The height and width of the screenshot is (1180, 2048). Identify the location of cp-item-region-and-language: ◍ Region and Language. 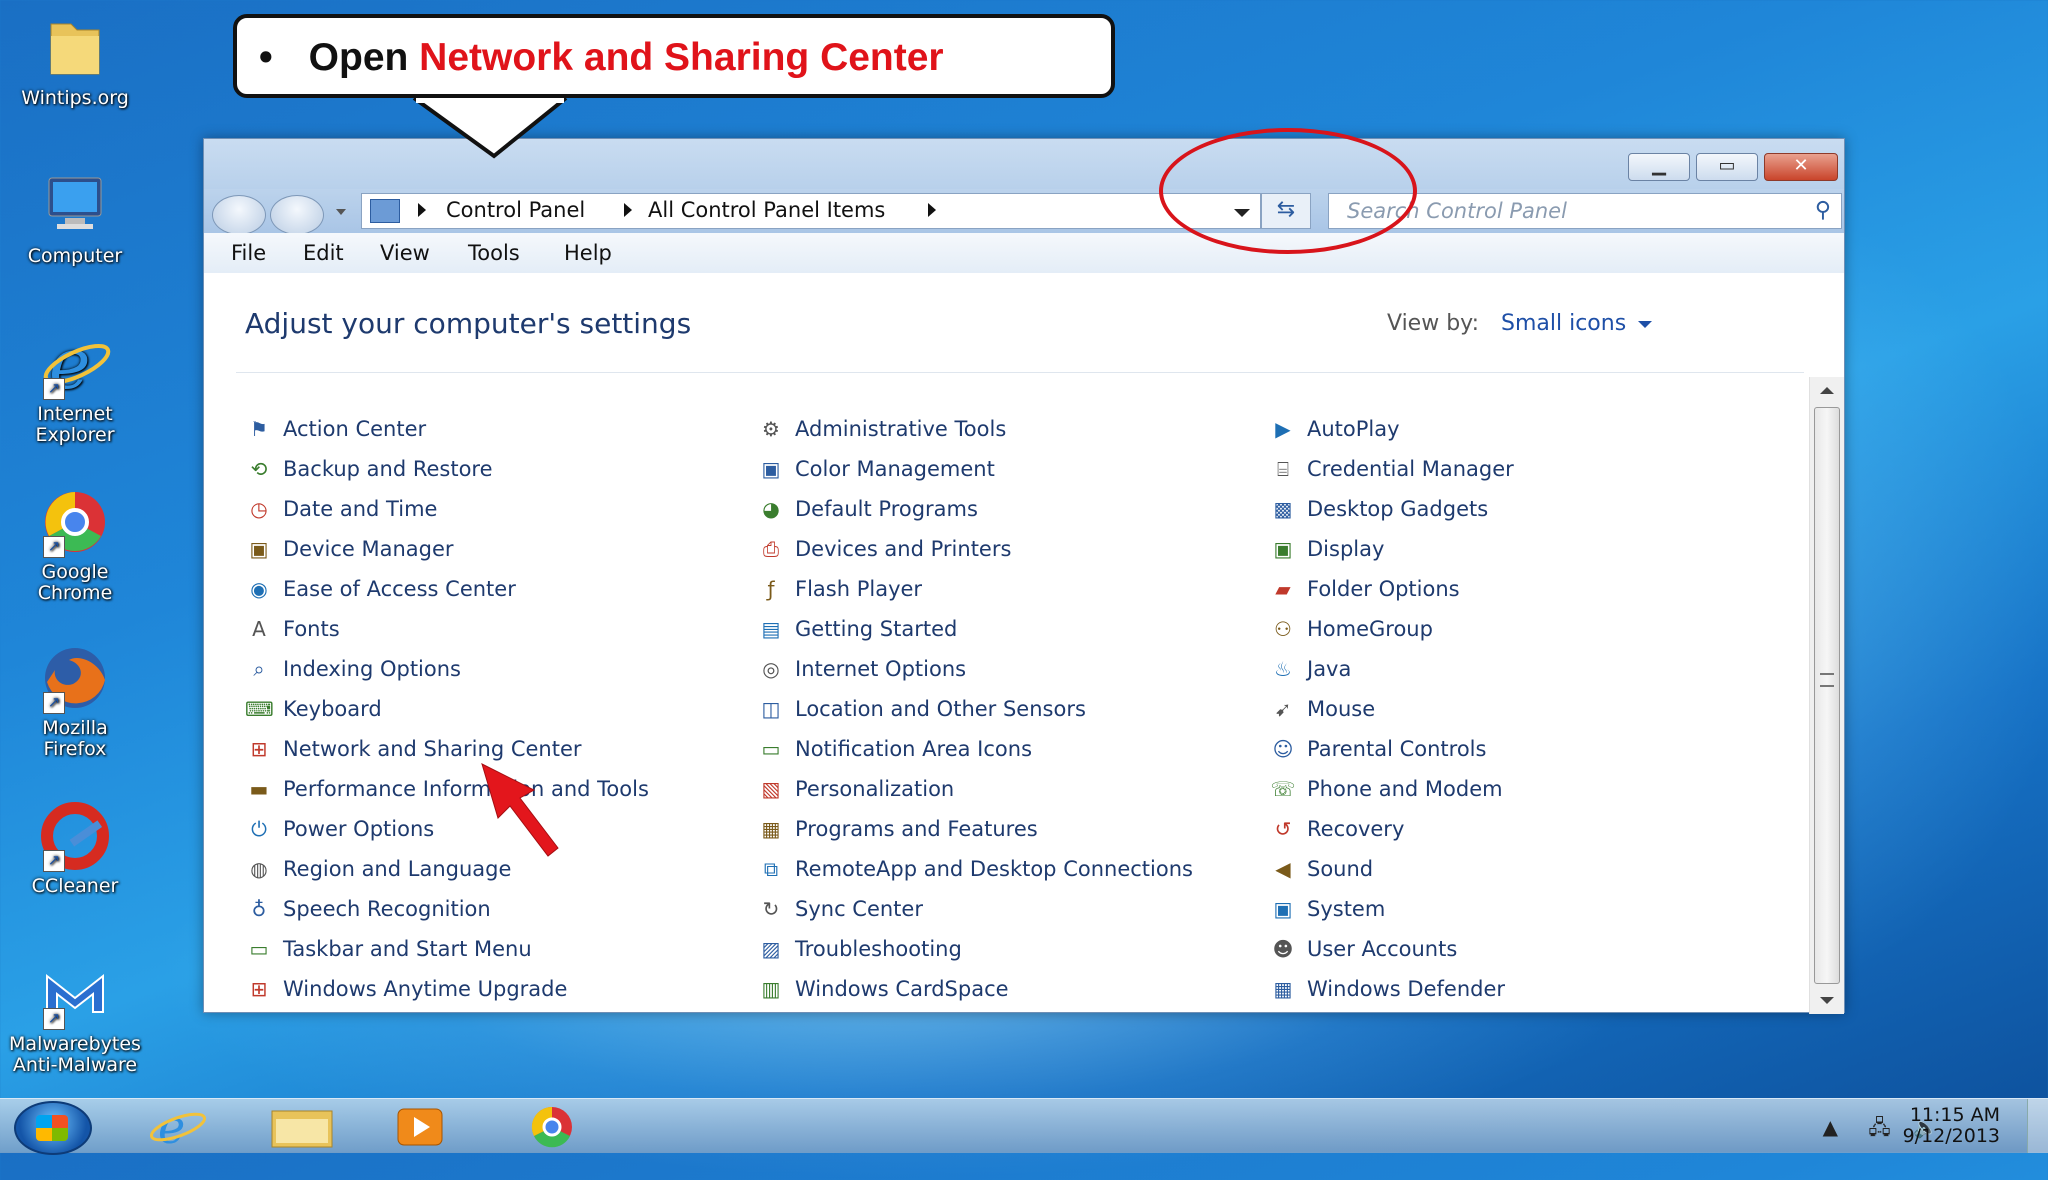
(378, 871).